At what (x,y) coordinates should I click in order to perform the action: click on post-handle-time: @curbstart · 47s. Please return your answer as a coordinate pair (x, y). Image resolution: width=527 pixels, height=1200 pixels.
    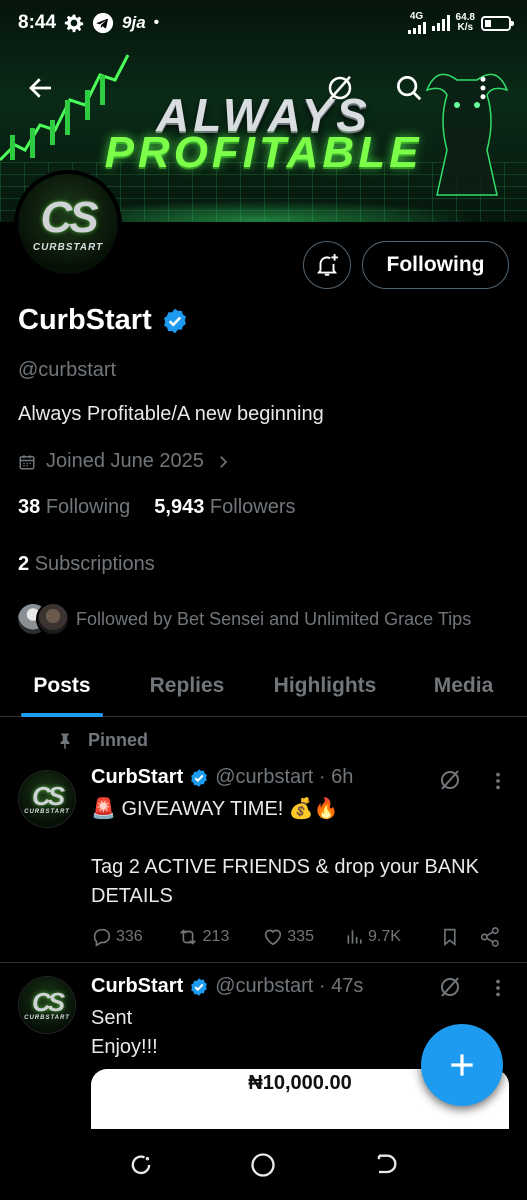
    Looking at the image, I should click on (289, 986).